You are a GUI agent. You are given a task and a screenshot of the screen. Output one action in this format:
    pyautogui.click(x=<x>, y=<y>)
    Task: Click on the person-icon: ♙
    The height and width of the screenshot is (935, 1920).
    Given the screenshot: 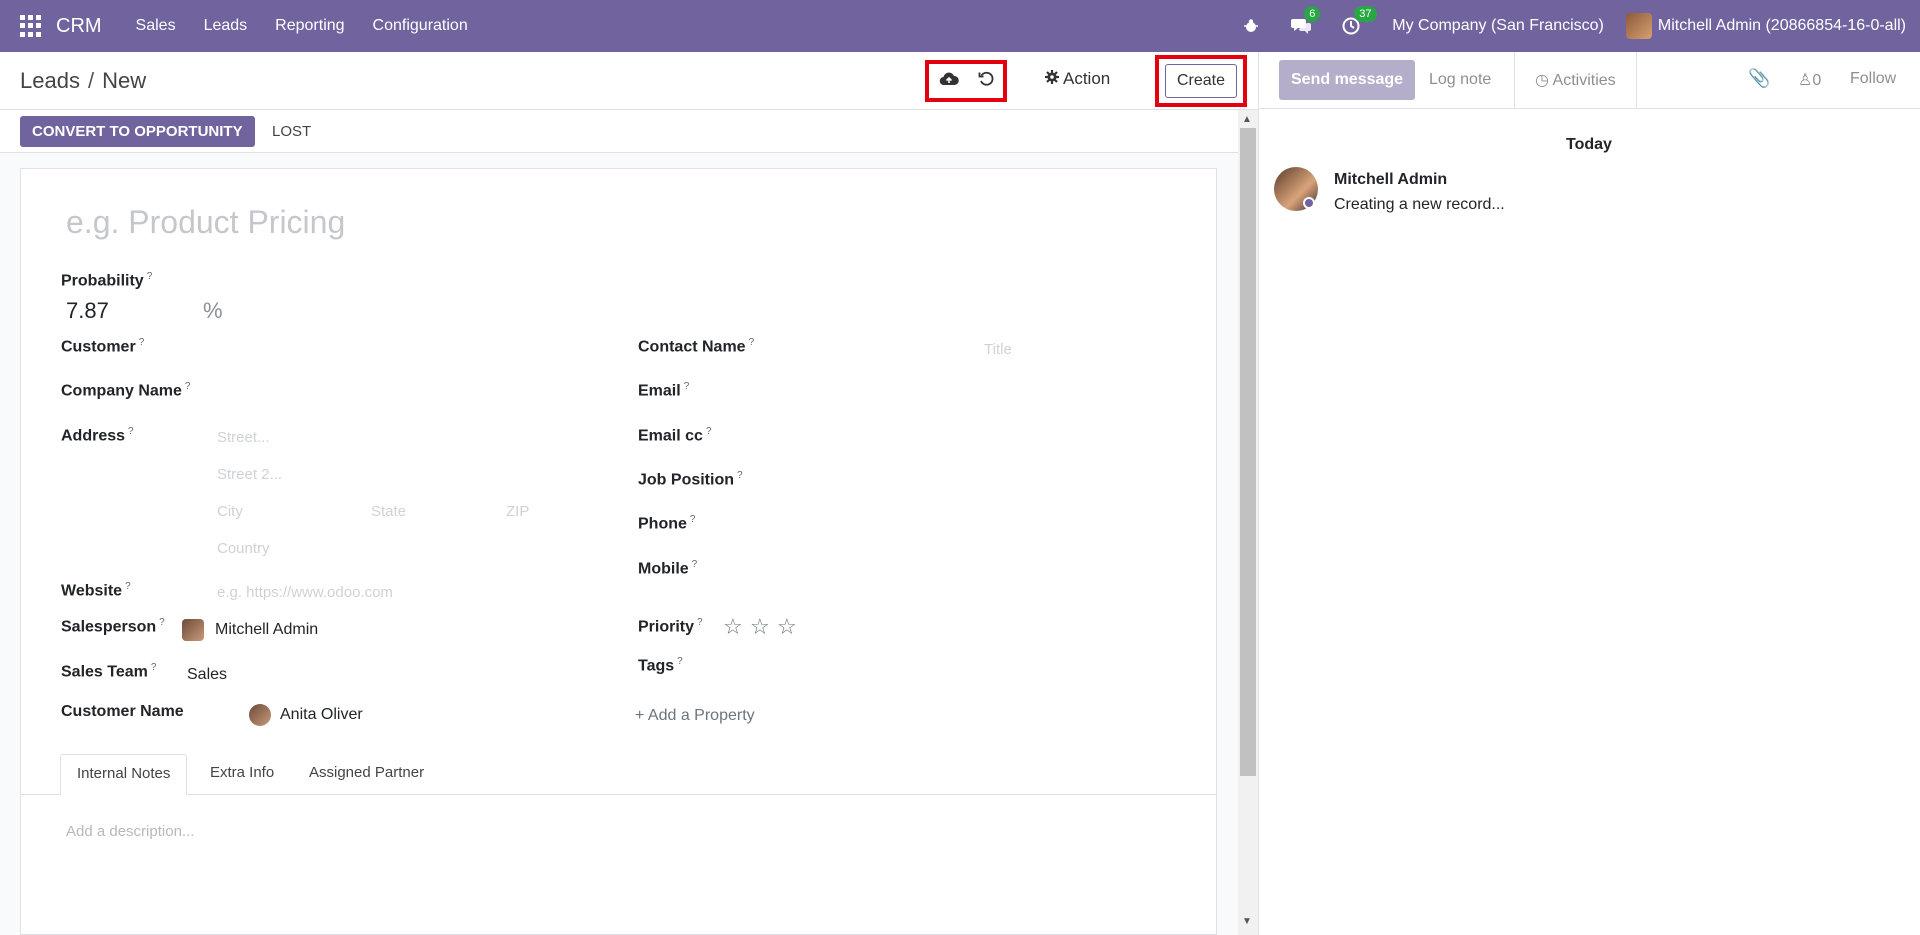 What is the action you would take?
    pyautogui.click(x=1805, y=80)
    